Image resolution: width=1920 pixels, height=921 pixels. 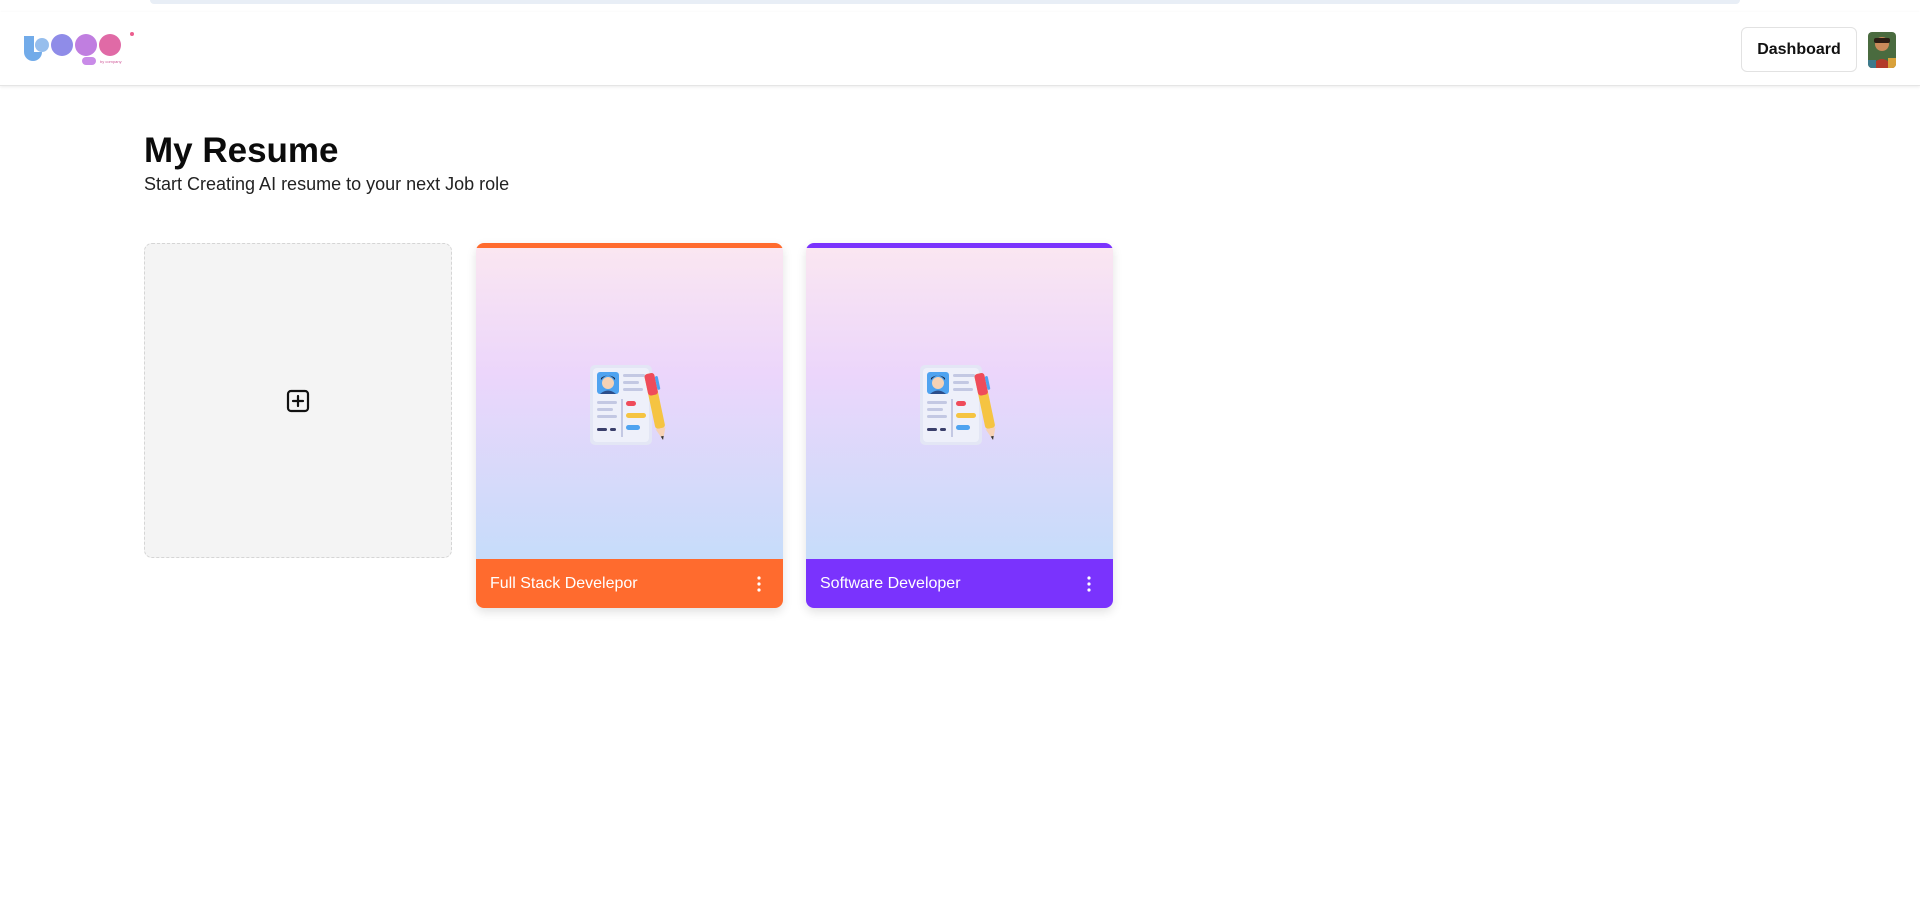 I want to click on resume-card-footer: Full Stack Develepor, so click(x=629, y=583).